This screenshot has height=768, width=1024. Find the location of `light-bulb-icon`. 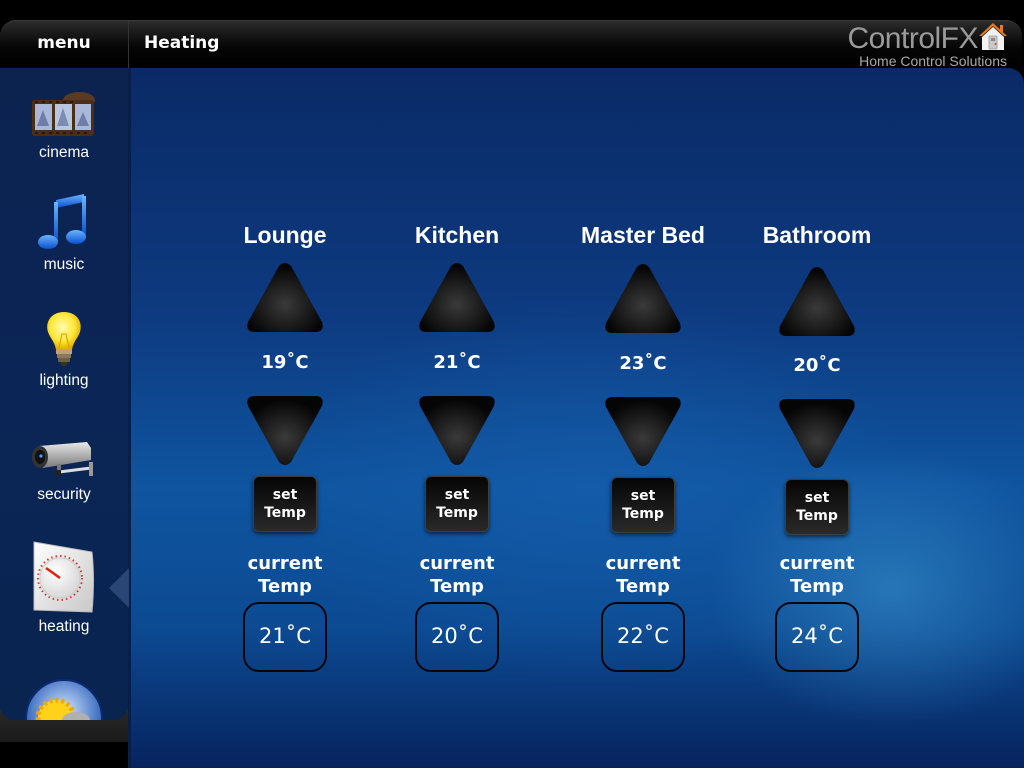

light-bulb-icon is located at coordinates (64, 339).